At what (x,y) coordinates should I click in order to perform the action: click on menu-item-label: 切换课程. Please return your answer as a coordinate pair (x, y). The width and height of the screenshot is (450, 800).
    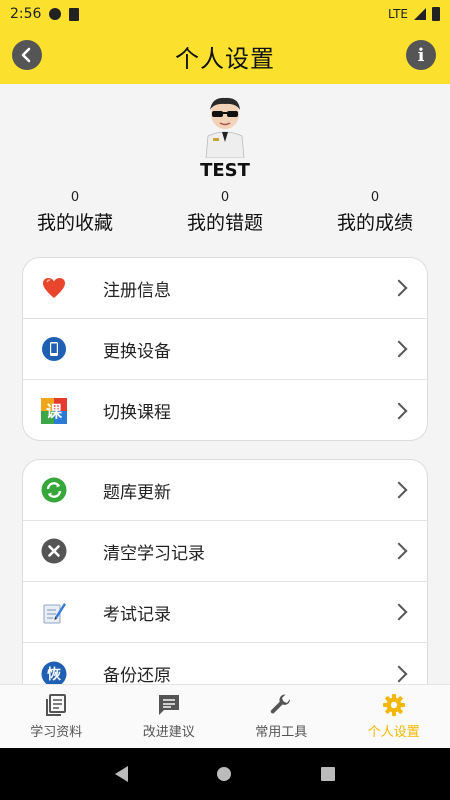
    Looking at the image, I should click on (137, 413).